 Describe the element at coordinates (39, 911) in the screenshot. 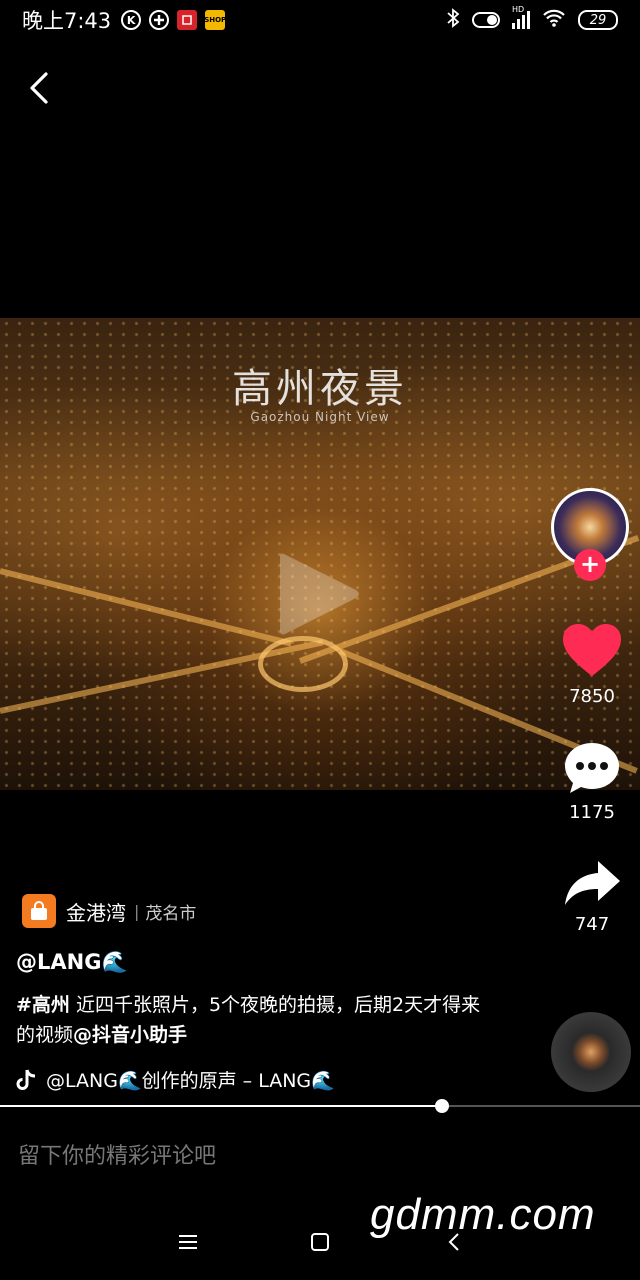

I see `shopping-bag-icon` at that location.